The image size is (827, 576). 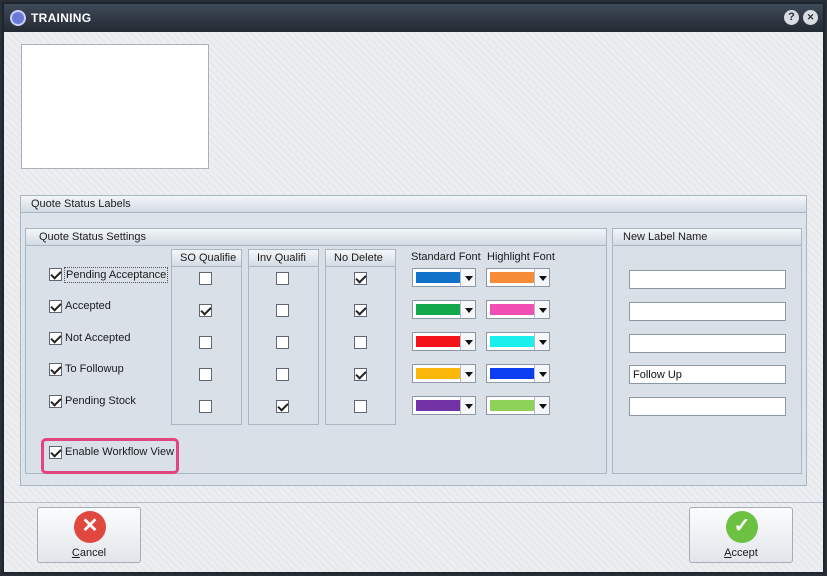 What do you see at coordinates (742, 527) in the screenshot?
I see `accept-check-icon: ✓` at bounding box center [742, 527].